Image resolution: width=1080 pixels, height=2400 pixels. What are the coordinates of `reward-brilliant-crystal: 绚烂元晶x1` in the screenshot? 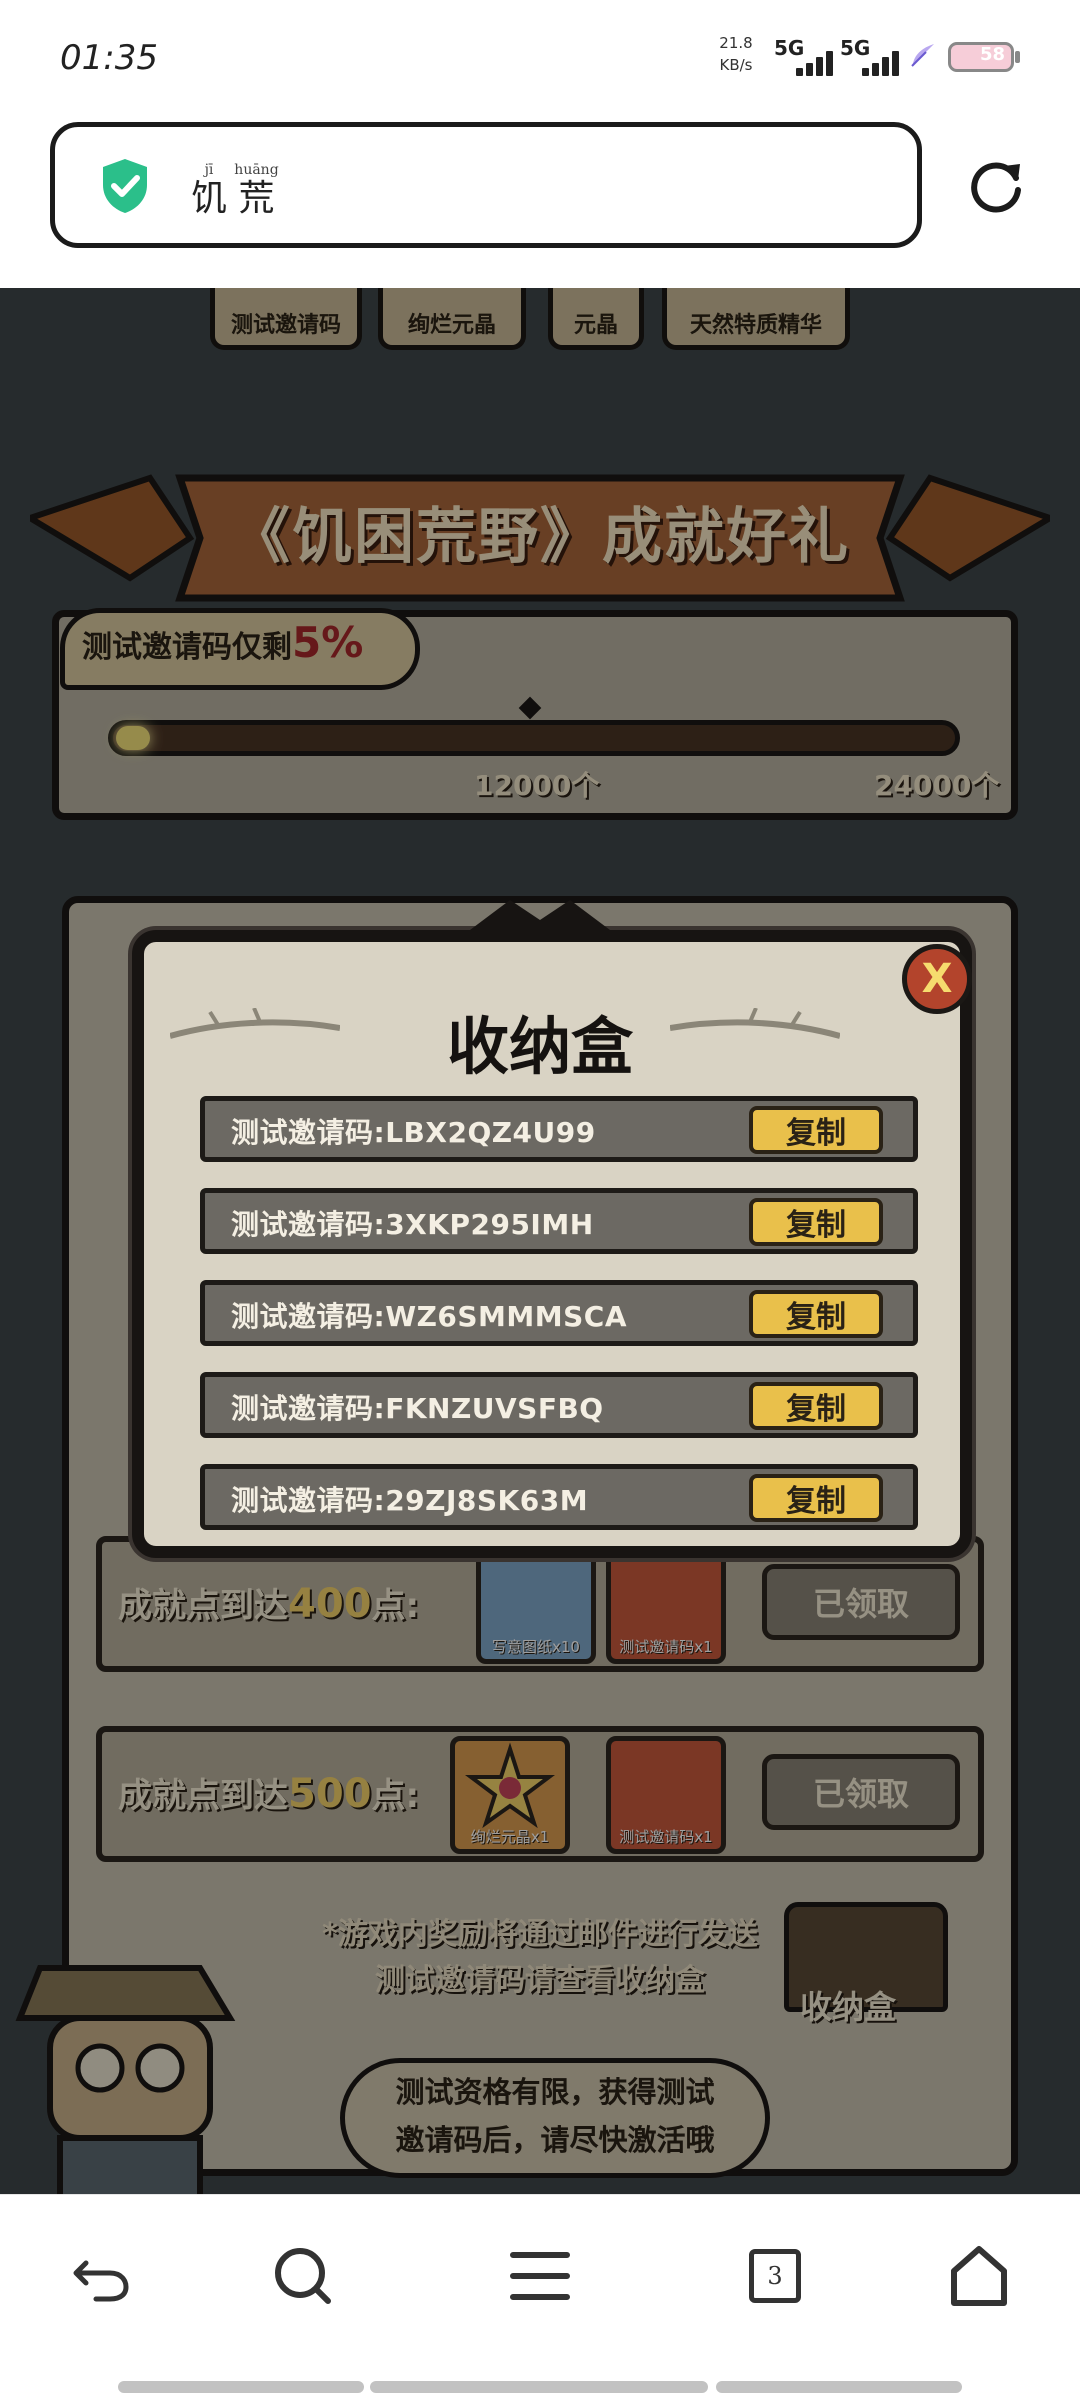 It's located at (510, 1795).